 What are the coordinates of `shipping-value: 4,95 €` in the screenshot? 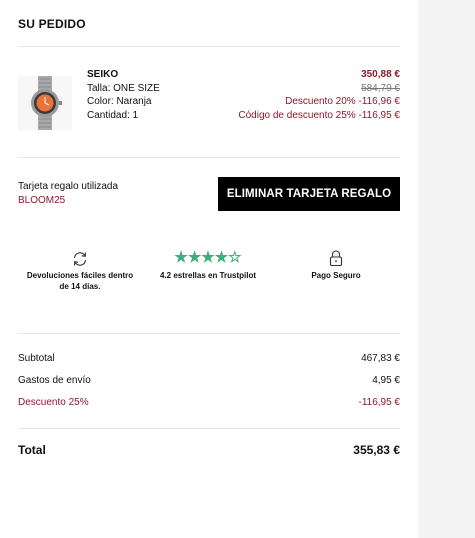 It's located at (386, 380).